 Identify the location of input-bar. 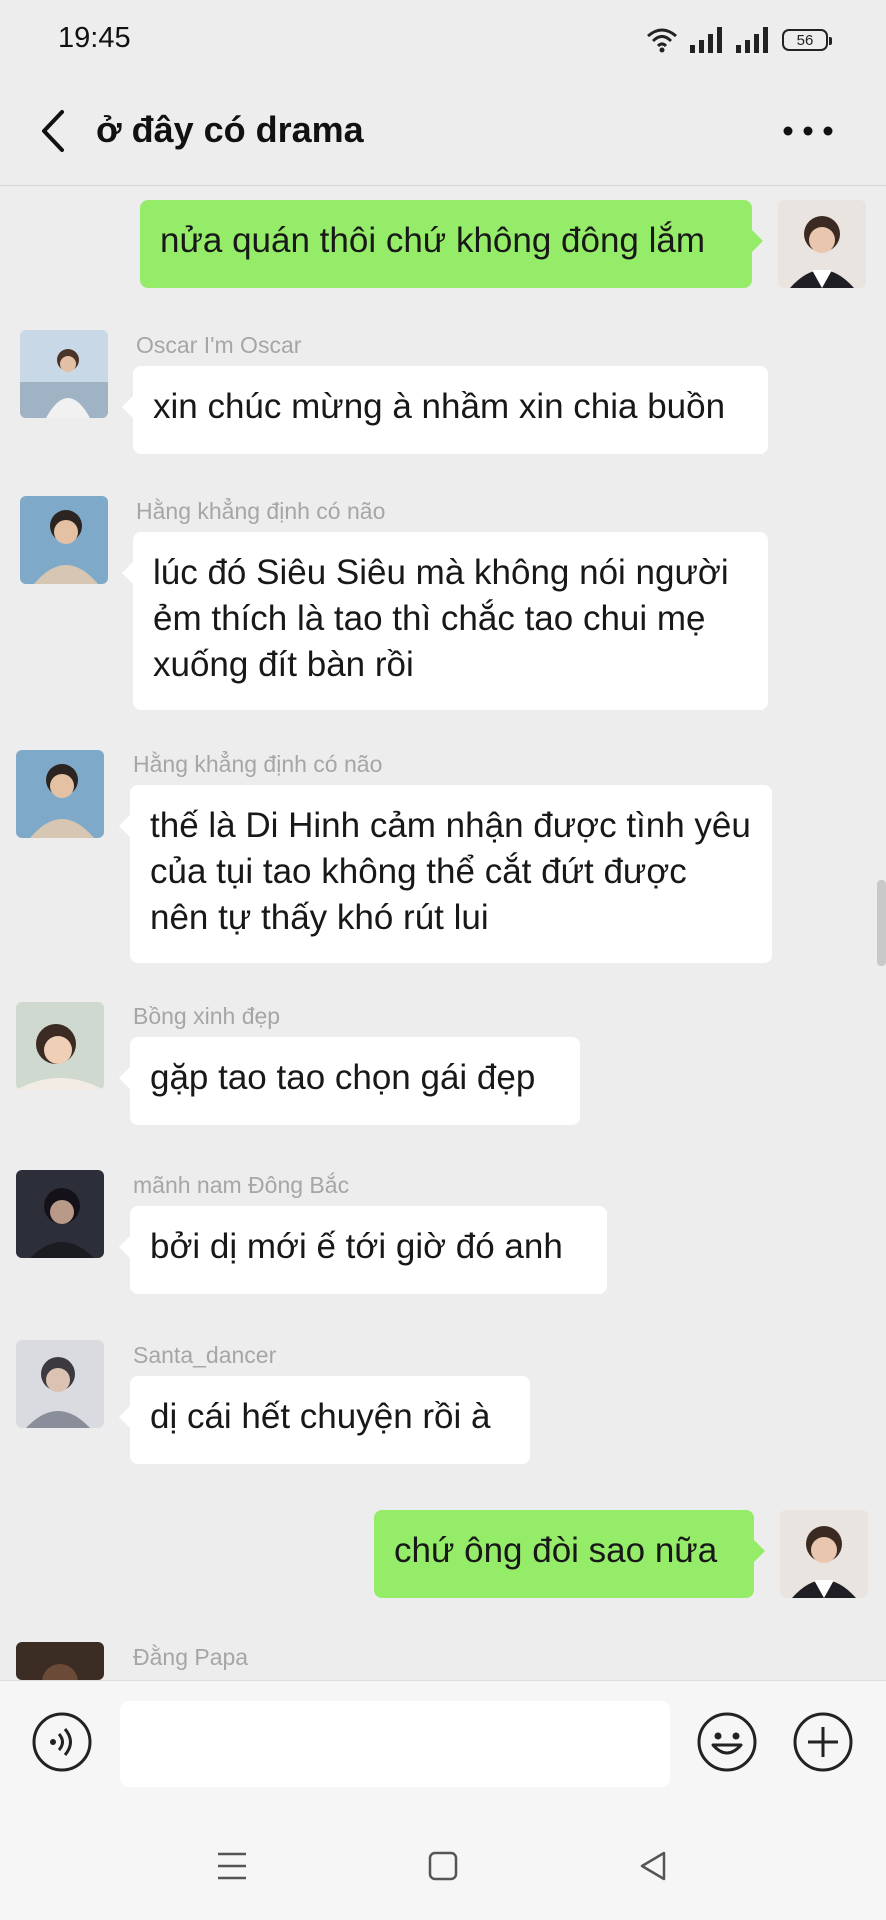
(443, 1745).